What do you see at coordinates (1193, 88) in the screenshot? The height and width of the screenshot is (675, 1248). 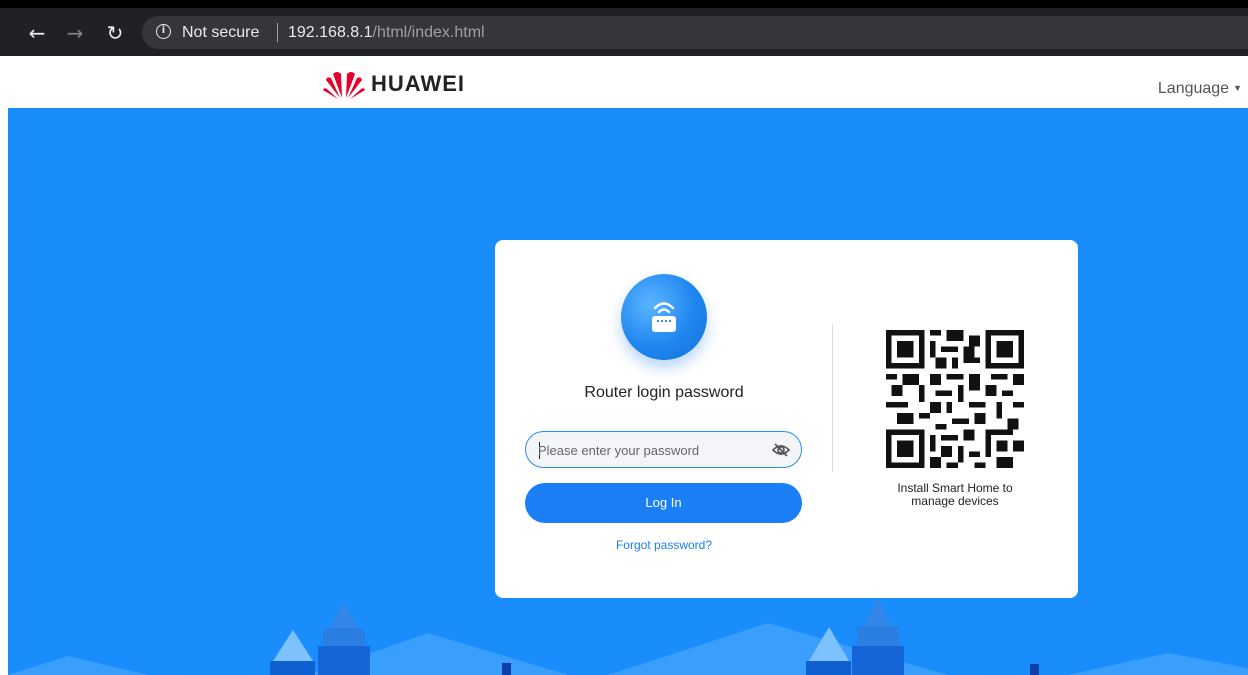 I see `language-label: Language` at bounding box center [1193, 88].